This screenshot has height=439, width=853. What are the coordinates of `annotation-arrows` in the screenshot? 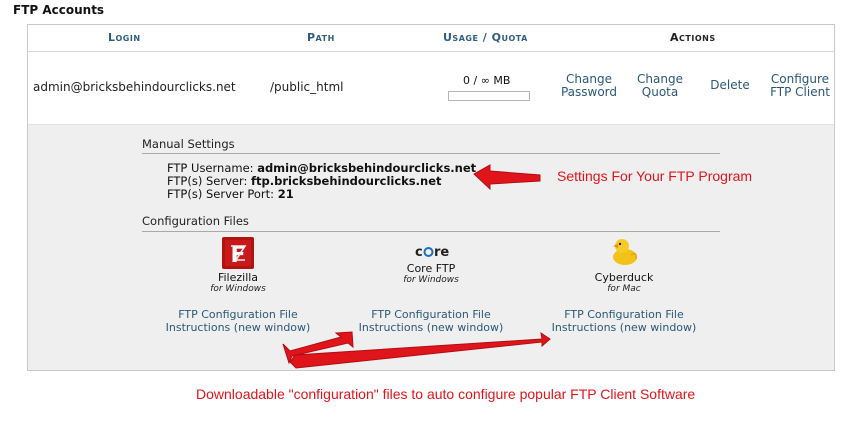 It's located at (416, 266).